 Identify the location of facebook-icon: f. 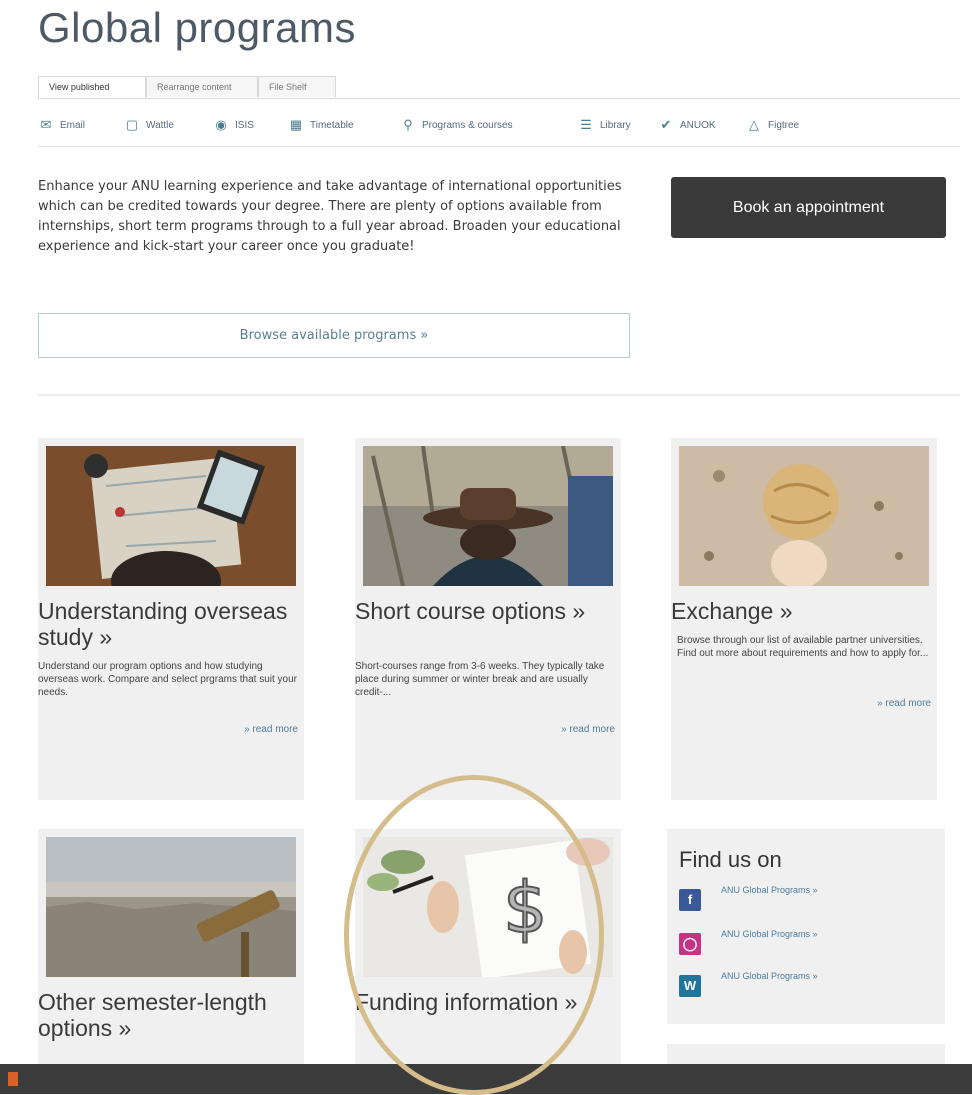
(690, 900).